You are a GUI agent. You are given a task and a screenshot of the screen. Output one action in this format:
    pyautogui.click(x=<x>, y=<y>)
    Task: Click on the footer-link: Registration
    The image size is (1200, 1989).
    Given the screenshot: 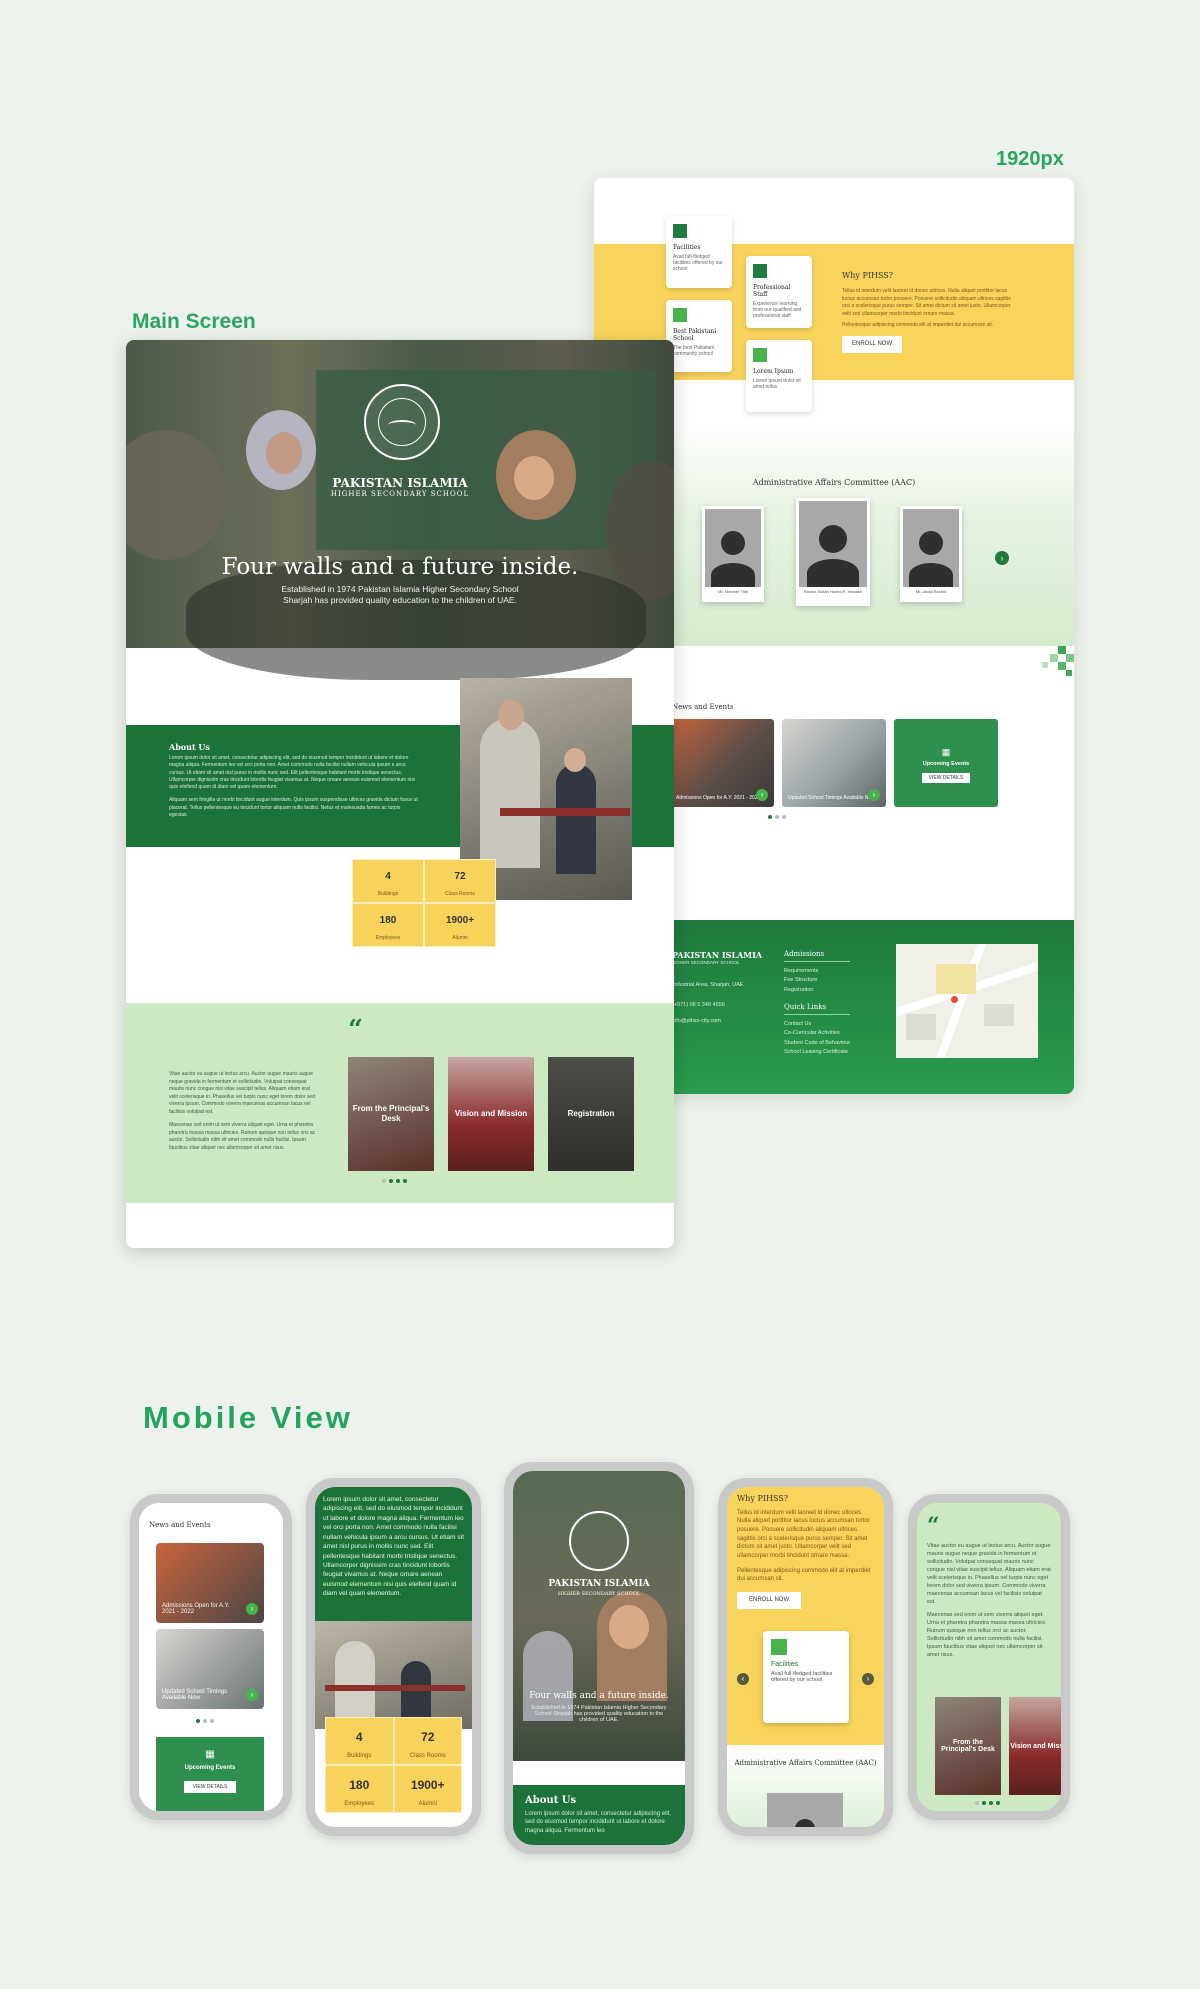 What is the action you would take?
    pyautogui.click(x=817, y=990)
    